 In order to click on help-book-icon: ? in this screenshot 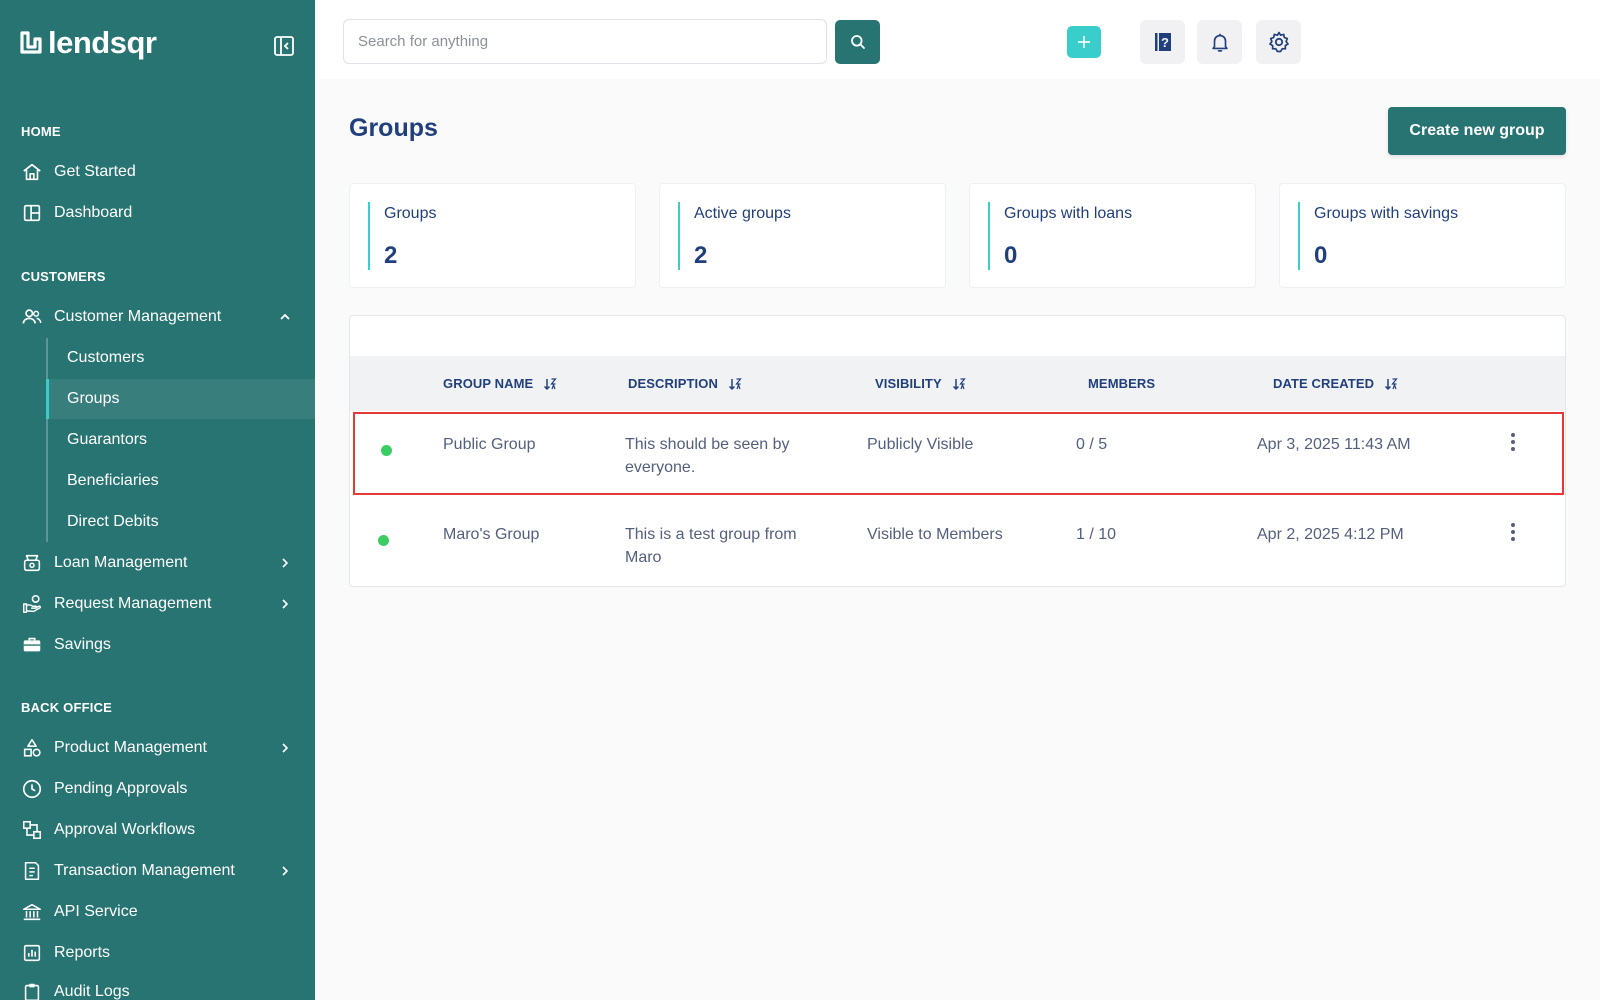, I will do `click(1162, 42)`.